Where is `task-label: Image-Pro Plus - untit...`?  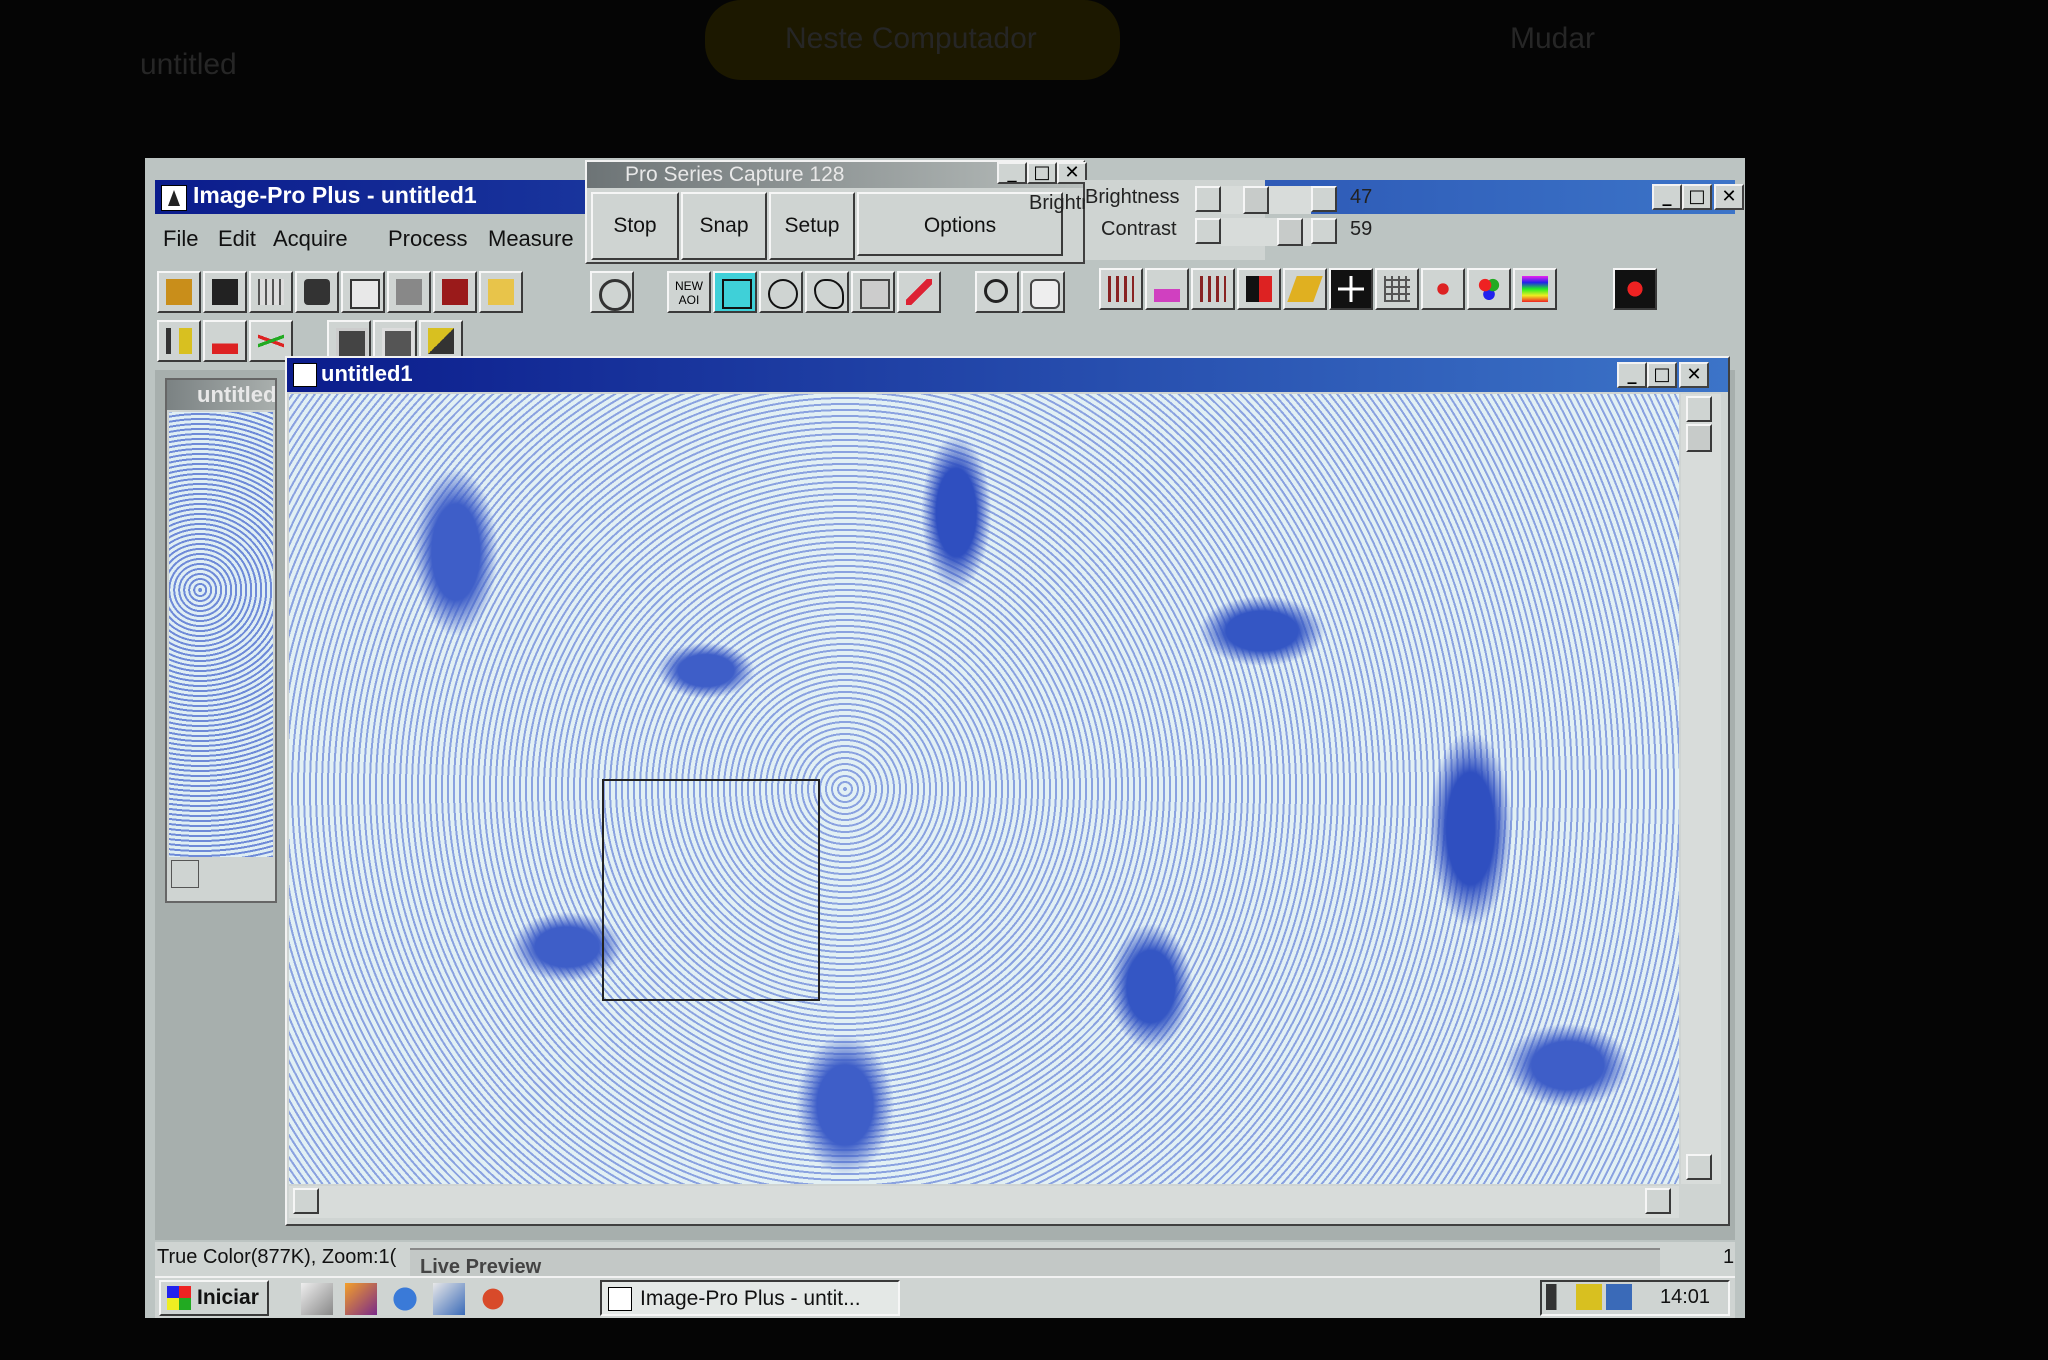
task-label: Image-Pro Plus - untit... is located at coordinates (750, 1298).